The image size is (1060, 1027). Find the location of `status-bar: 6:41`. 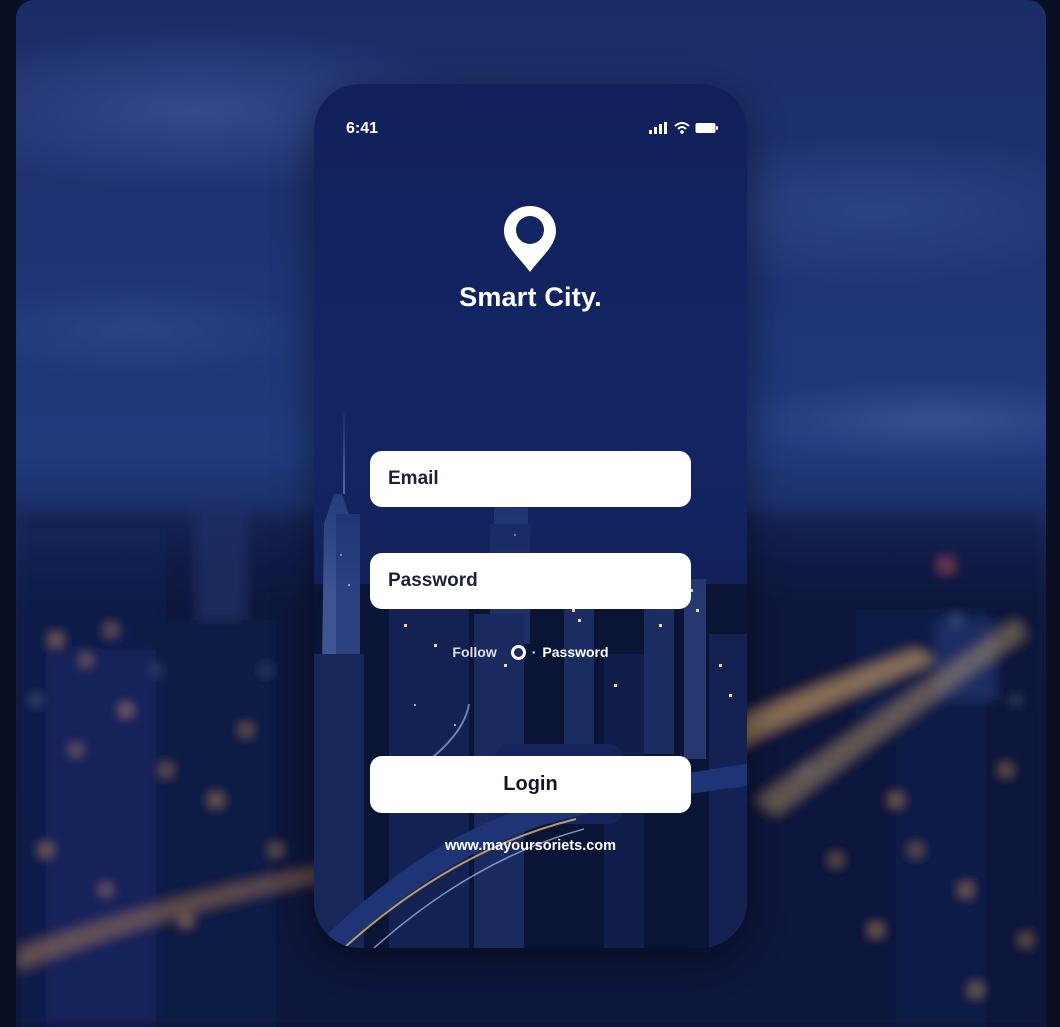

status-bar: 6:41 is located at coordinates (530, 114).